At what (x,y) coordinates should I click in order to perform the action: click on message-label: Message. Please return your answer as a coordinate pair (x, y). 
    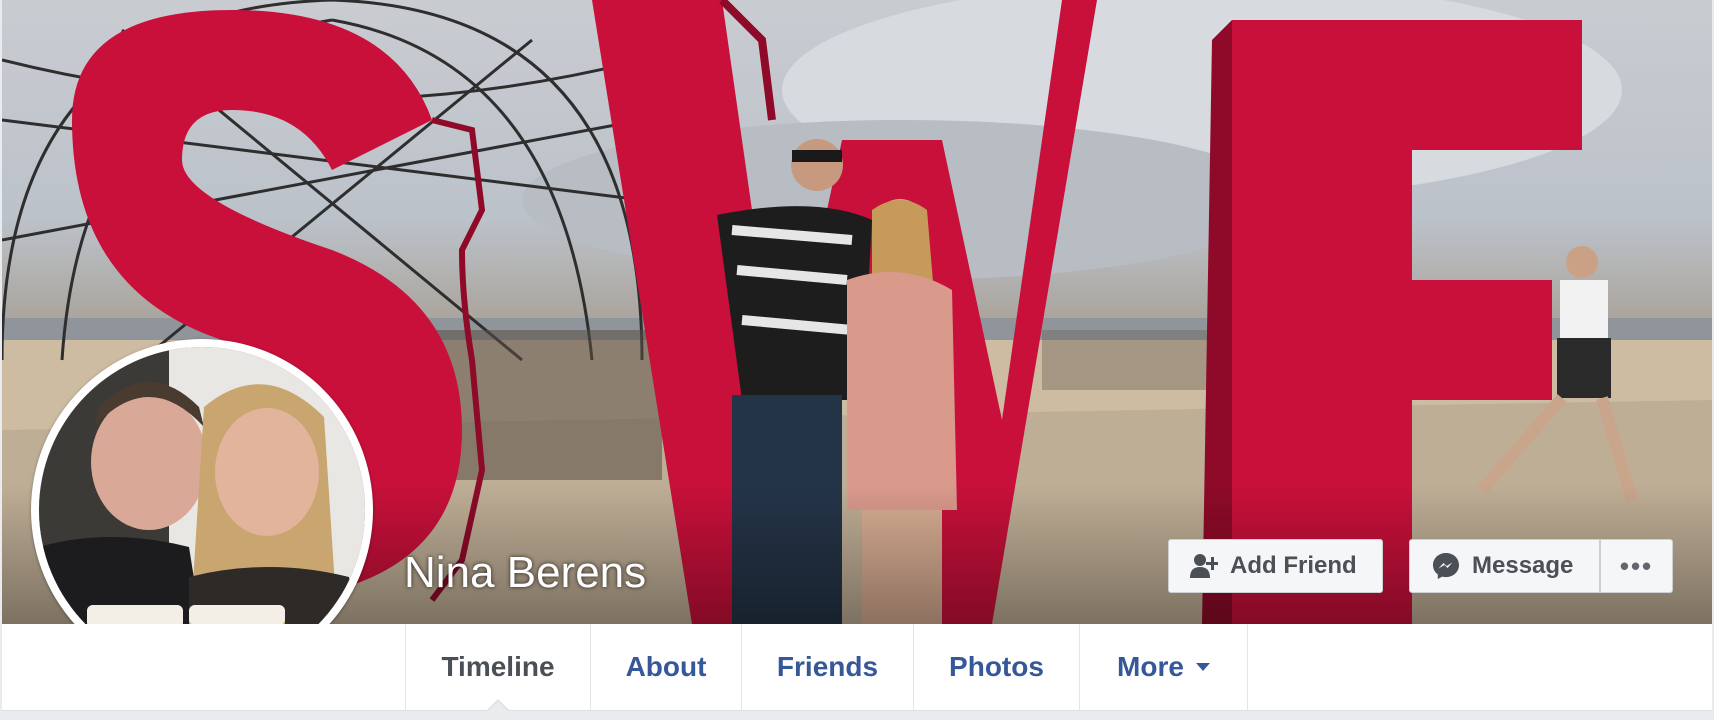
    Looking at the image, I should click on (1523, 565).